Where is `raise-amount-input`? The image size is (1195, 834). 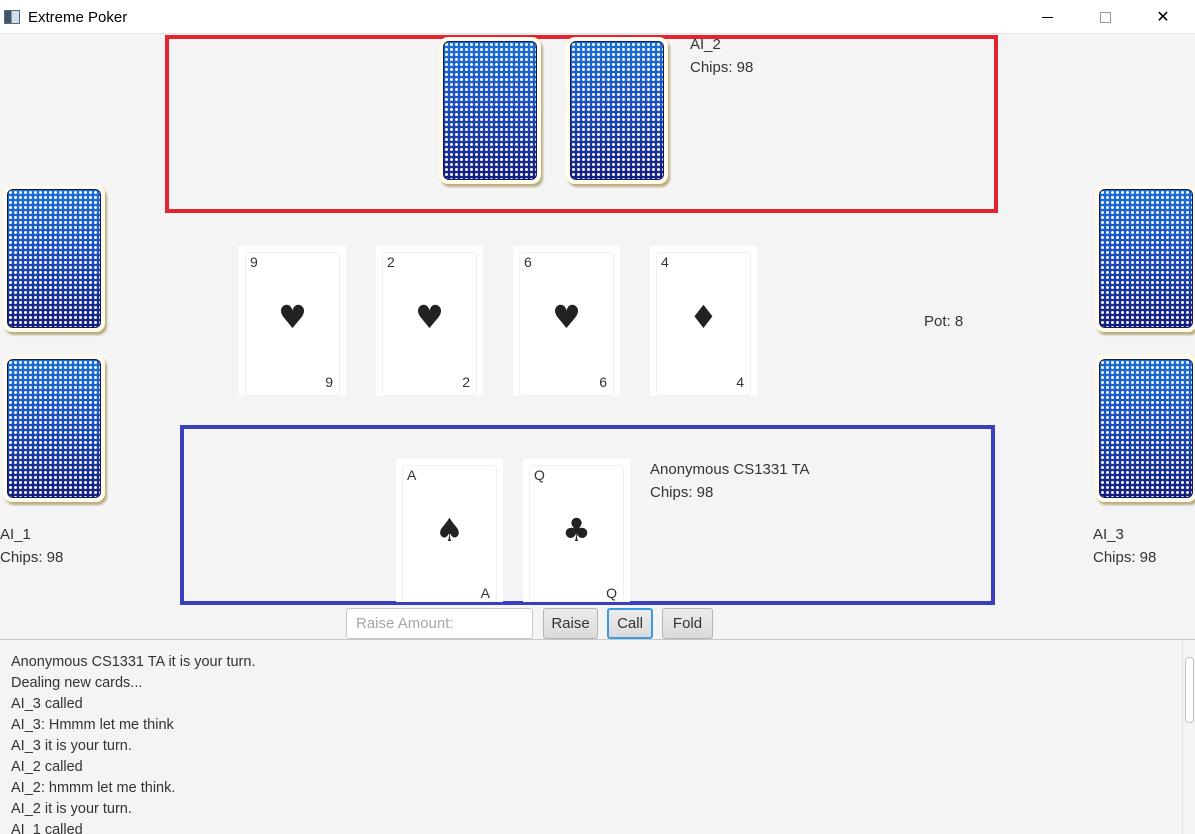 raise-amount-input is located at coordinates (439, 623).